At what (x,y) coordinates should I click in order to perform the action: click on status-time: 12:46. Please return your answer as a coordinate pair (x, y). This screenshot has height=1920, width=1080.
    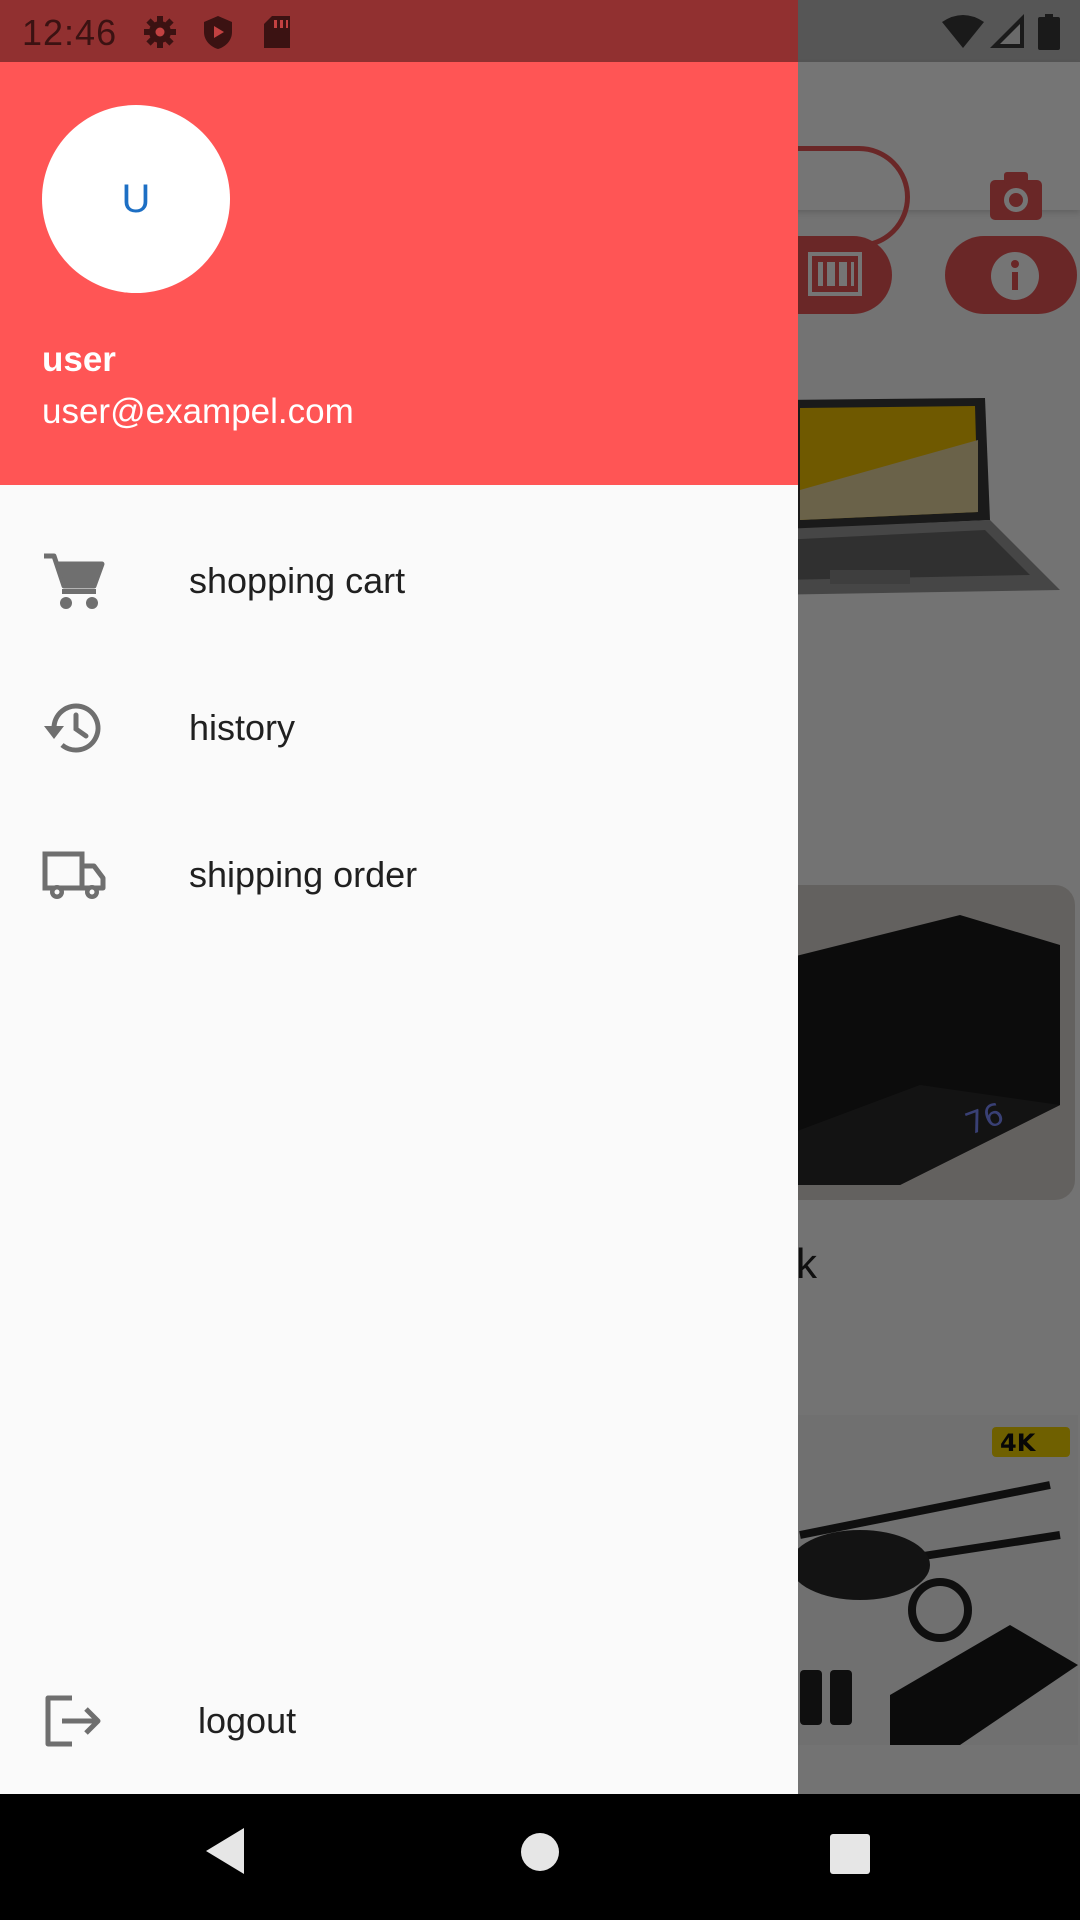
    Looking at the image, I should click on (70, 32).